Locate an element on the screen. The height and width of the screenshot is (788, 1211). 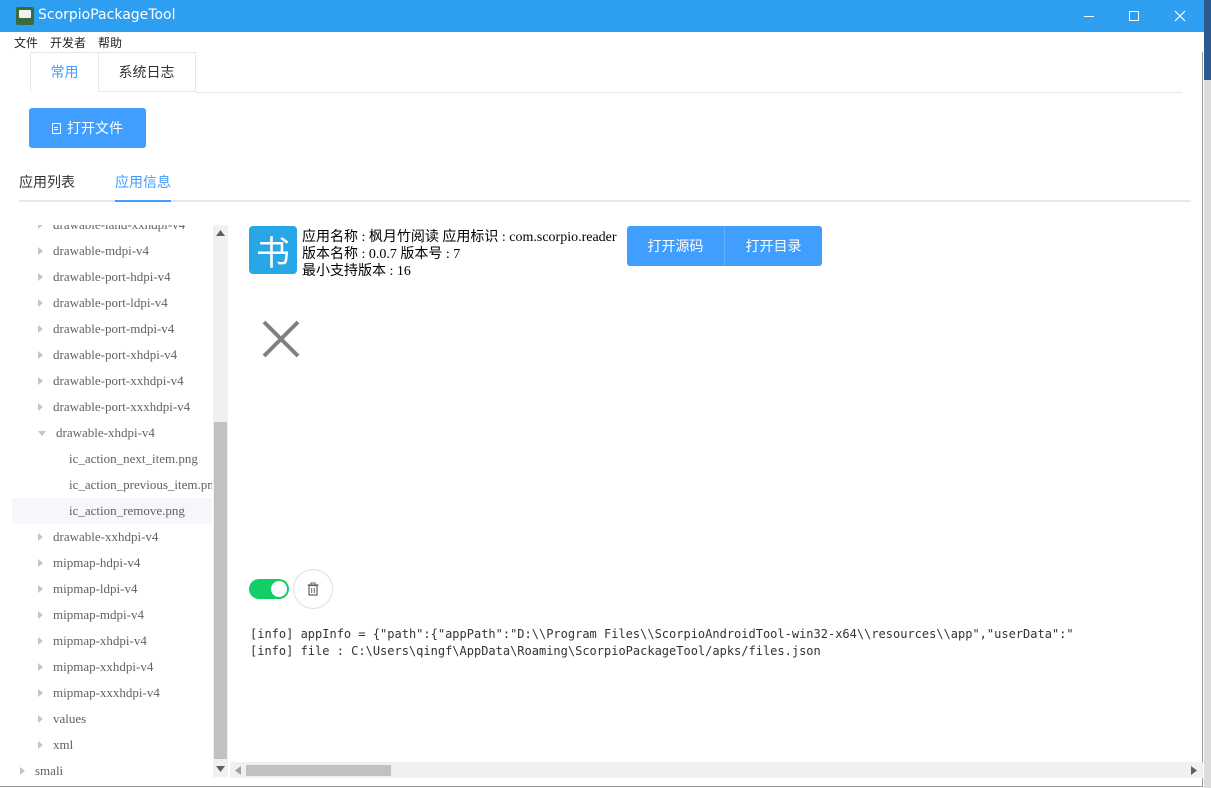
open-file-button: 打开文件 is located at coordinates (87, 128).